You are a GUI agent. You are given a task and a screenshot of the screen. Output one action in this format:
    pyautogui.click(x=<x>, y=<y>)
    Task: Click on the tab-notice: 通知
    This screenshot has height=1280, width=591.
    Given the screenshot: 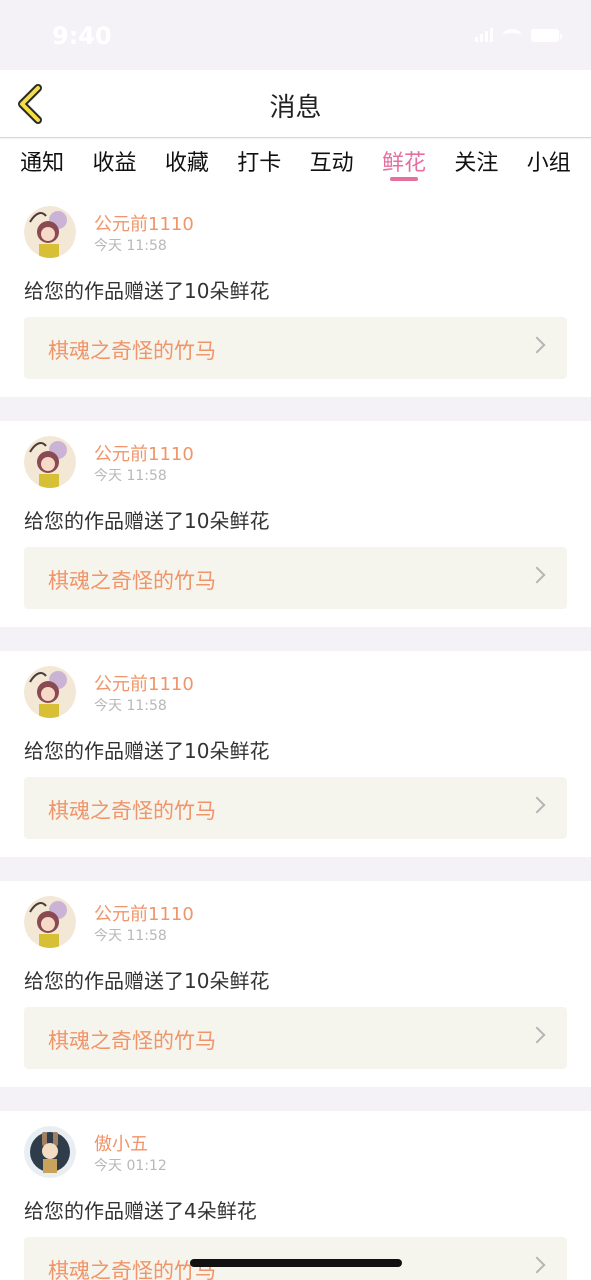 What is the action you would take?
    pyautogui.click(x=42, y=165)
    